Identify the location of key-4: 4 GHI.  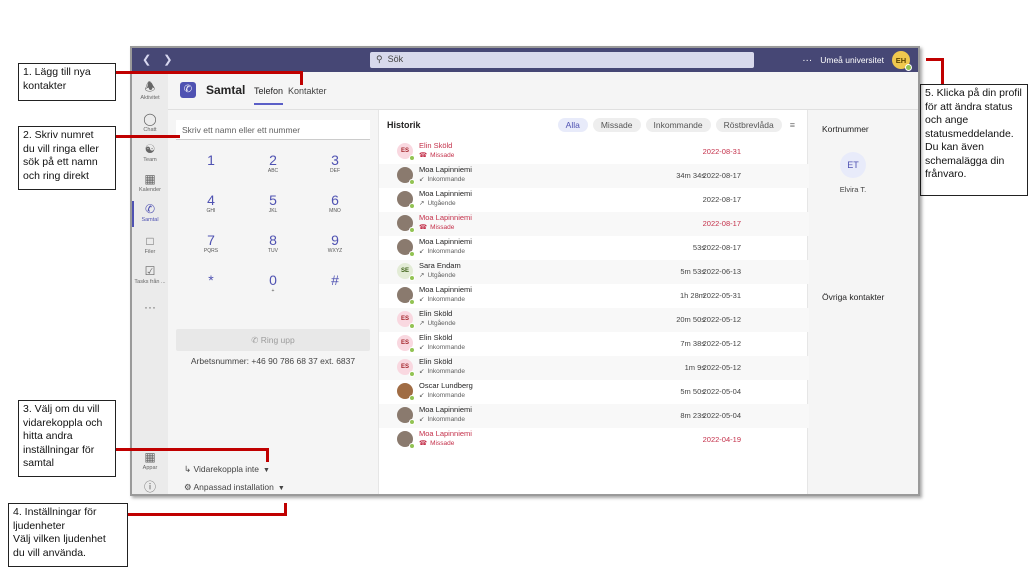
(211, 203).